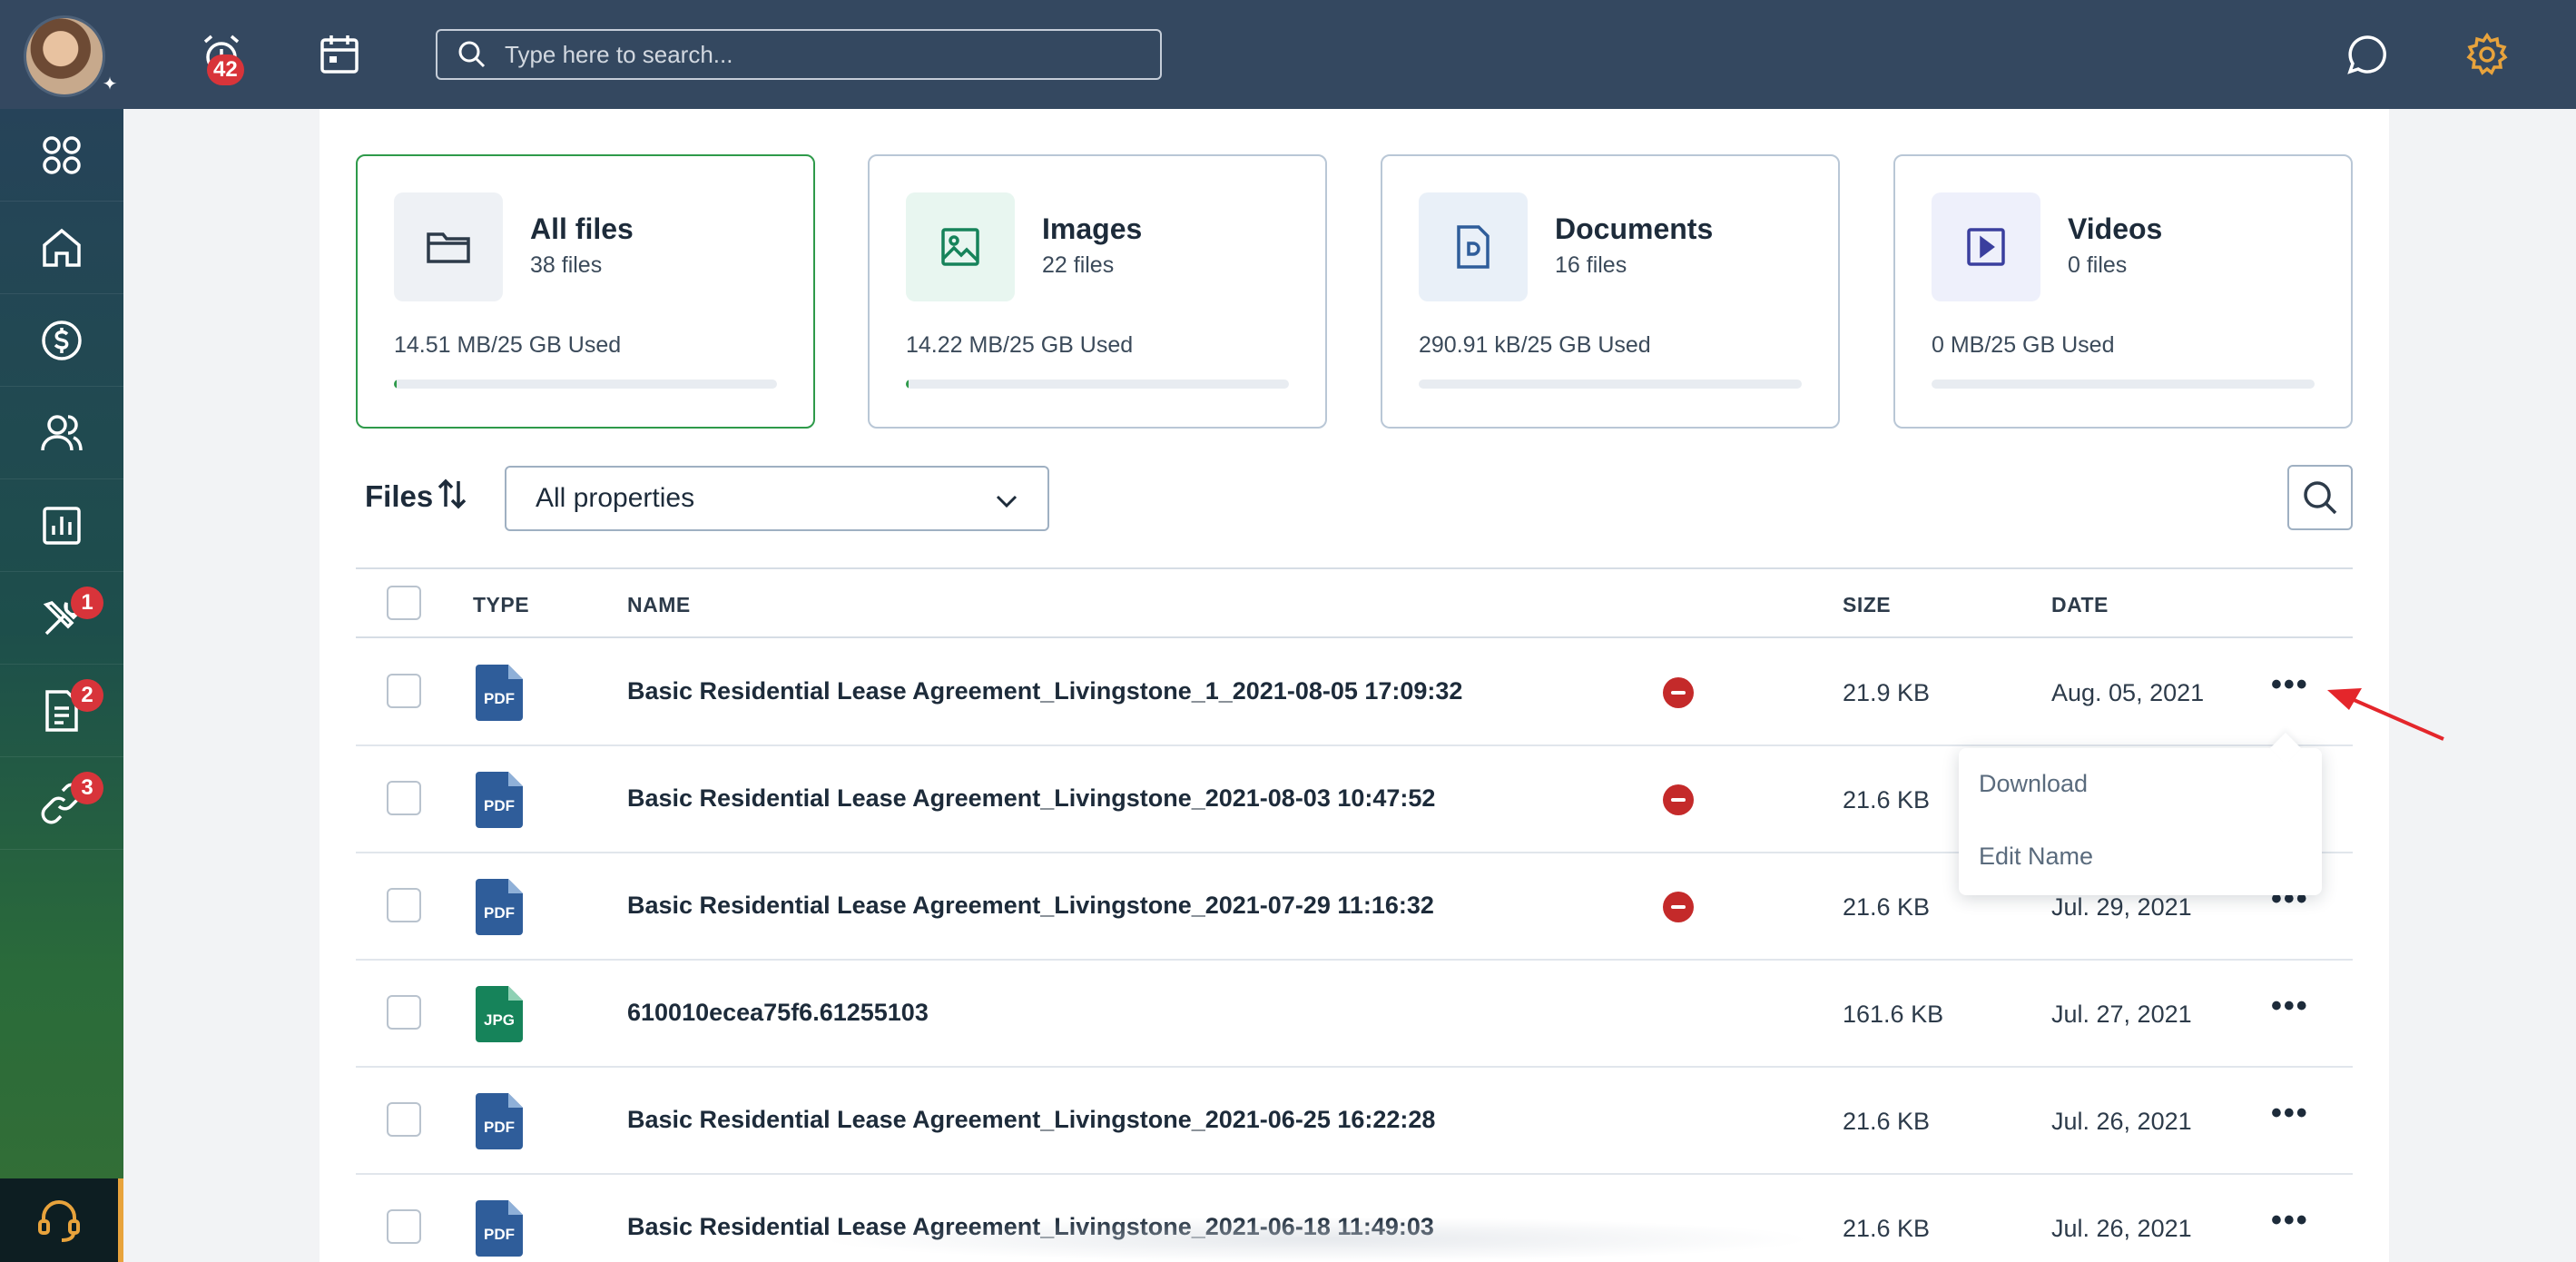  What do you see at coordinates (2023, 345) in the screenshot?
I see `card-storage-used: 0 MB/25 GB Used` at bounding box center [2023, 345].